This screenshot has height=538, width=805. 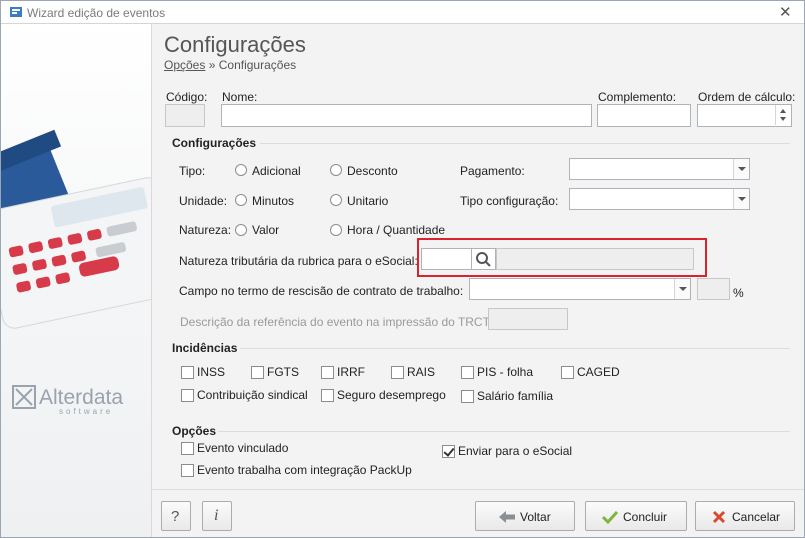 I want to click on checkbox-salario-familia-label: Salário família, so click(x=515, y=396).